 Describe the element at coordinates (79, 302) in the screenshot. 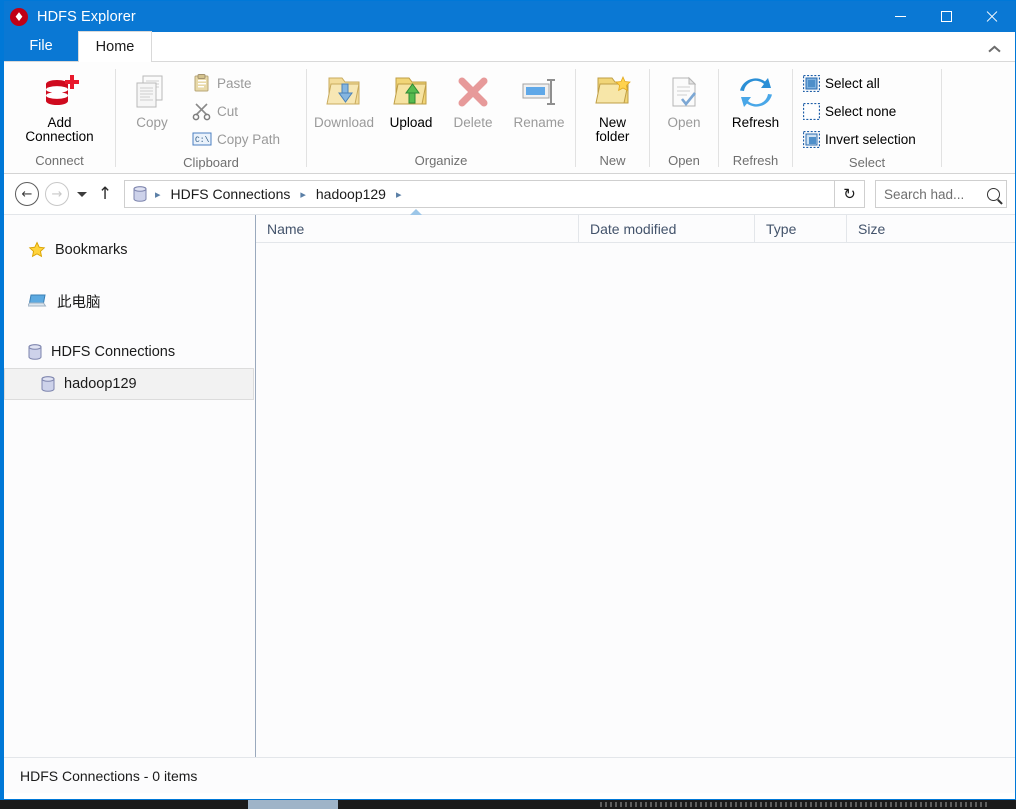

I see `sidebar-item-label: 此电脑` at that location.